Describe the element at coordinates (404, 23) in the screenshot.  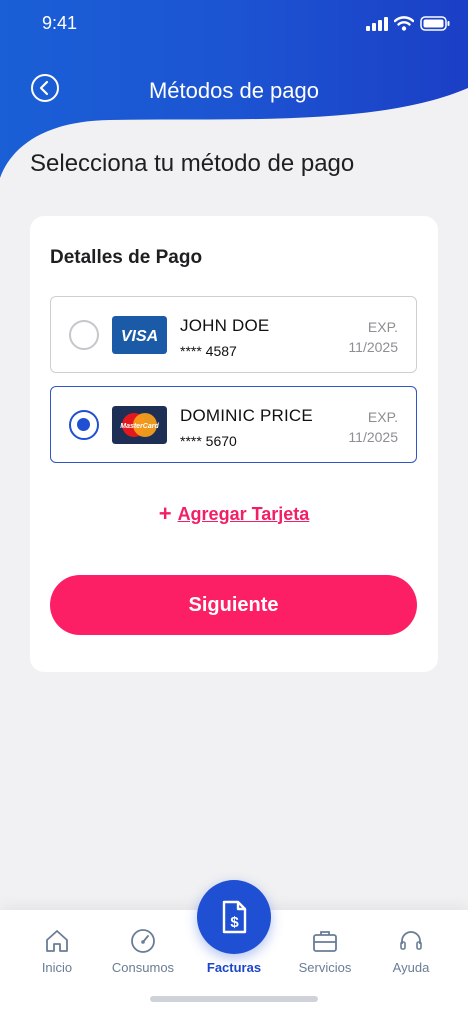
I see `wifi-icon` at that location.